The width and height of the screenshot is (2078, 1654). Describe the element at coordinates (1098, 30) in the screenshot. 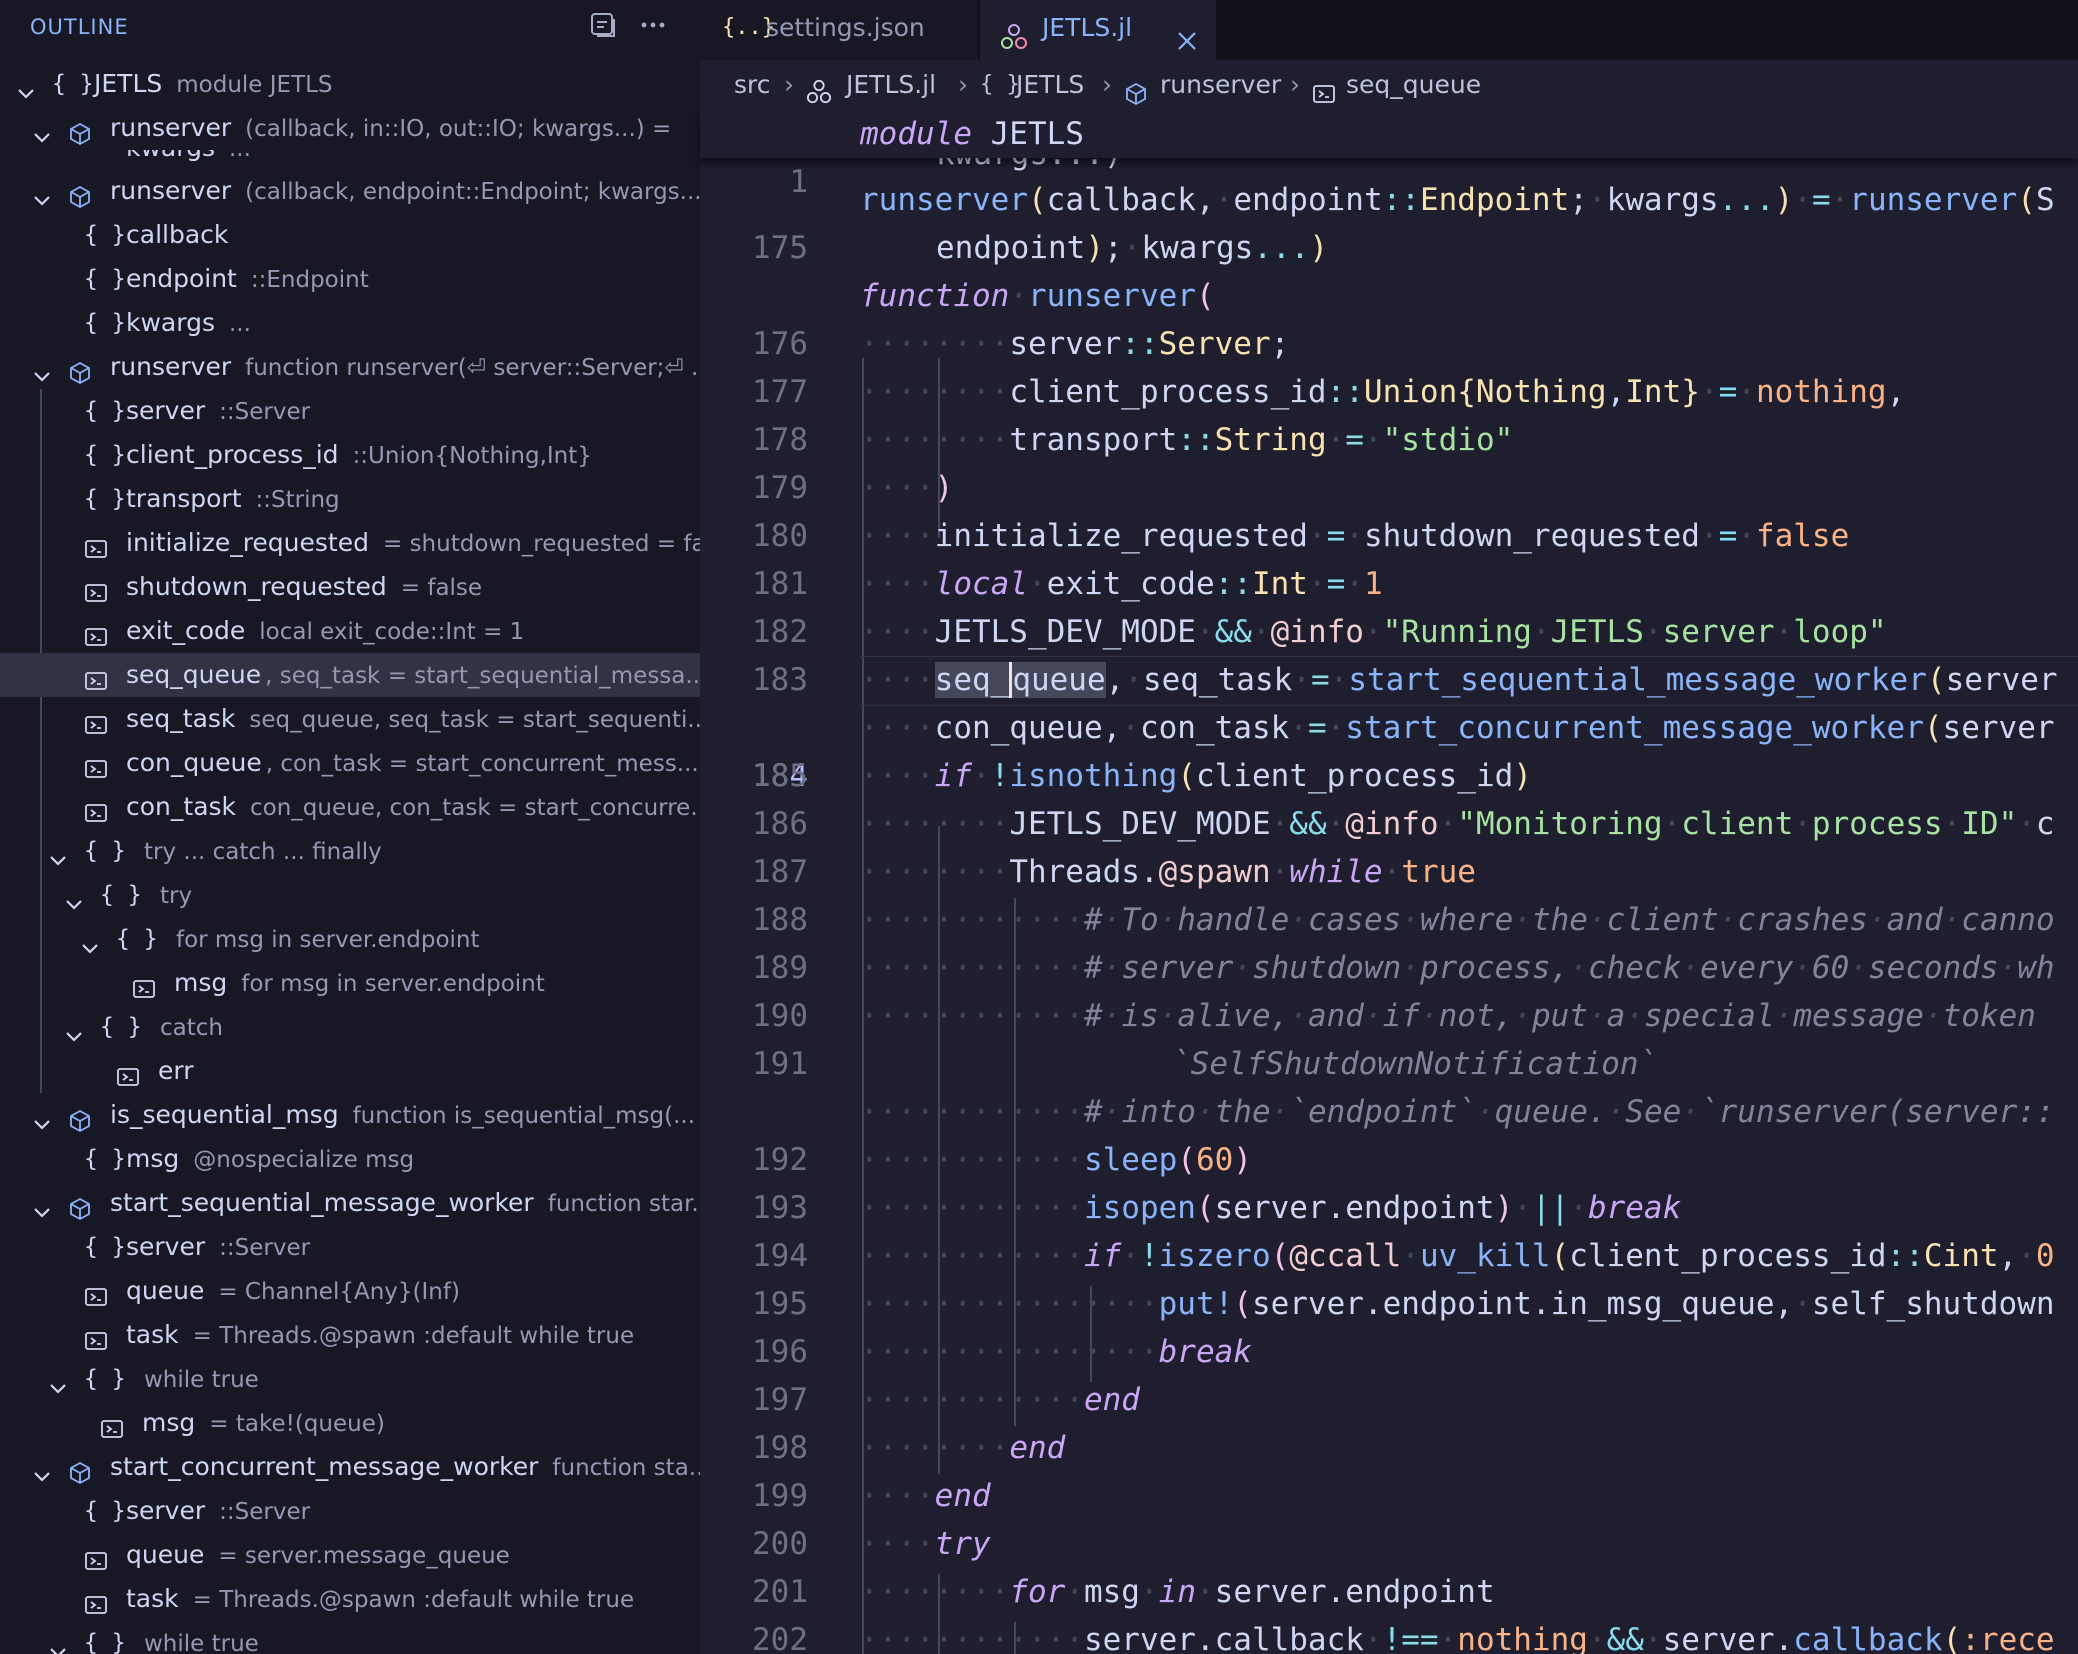

I see `tab-jetls-jl: JETLS.jl` at that location.